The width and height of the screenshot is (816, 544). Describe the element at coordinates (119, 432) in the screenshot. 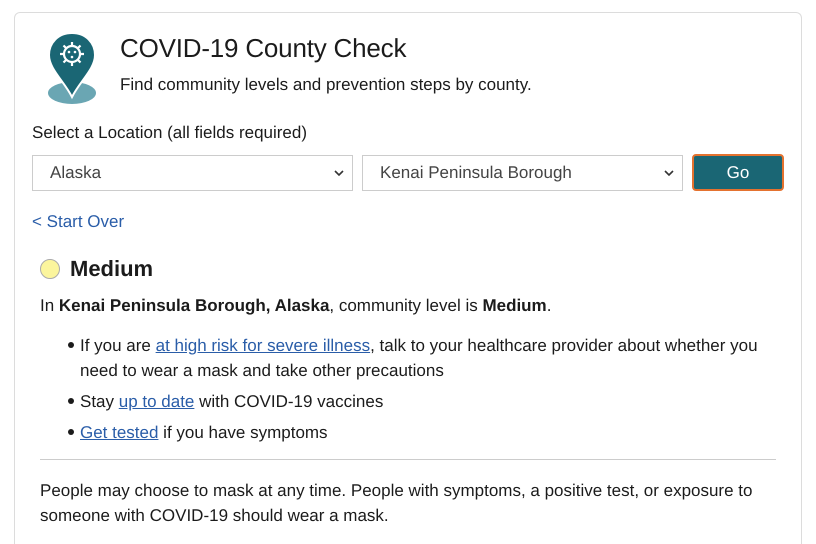

I see `link: Get tested` at that location.